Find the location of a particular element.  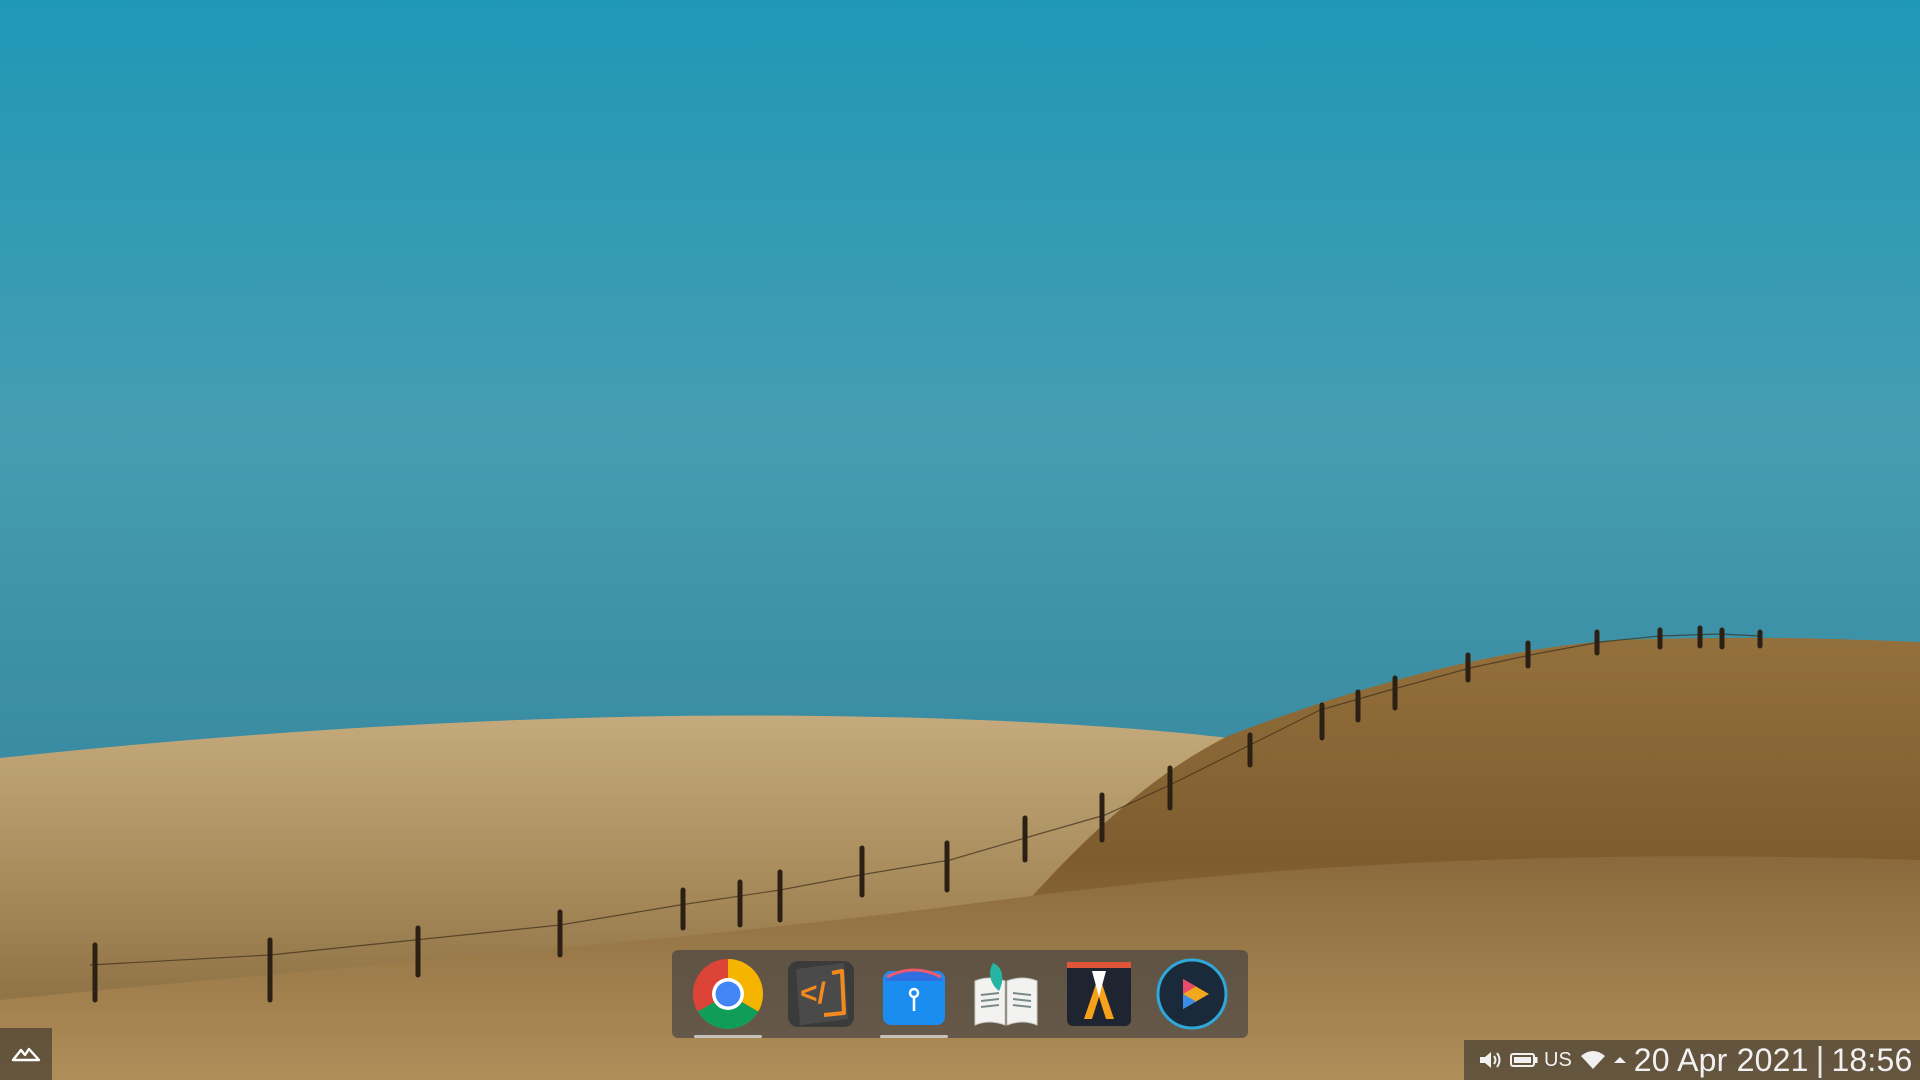

system-tray: US 20 Apr 2021 | 18:56 is located at coordinates (1692, 1060).